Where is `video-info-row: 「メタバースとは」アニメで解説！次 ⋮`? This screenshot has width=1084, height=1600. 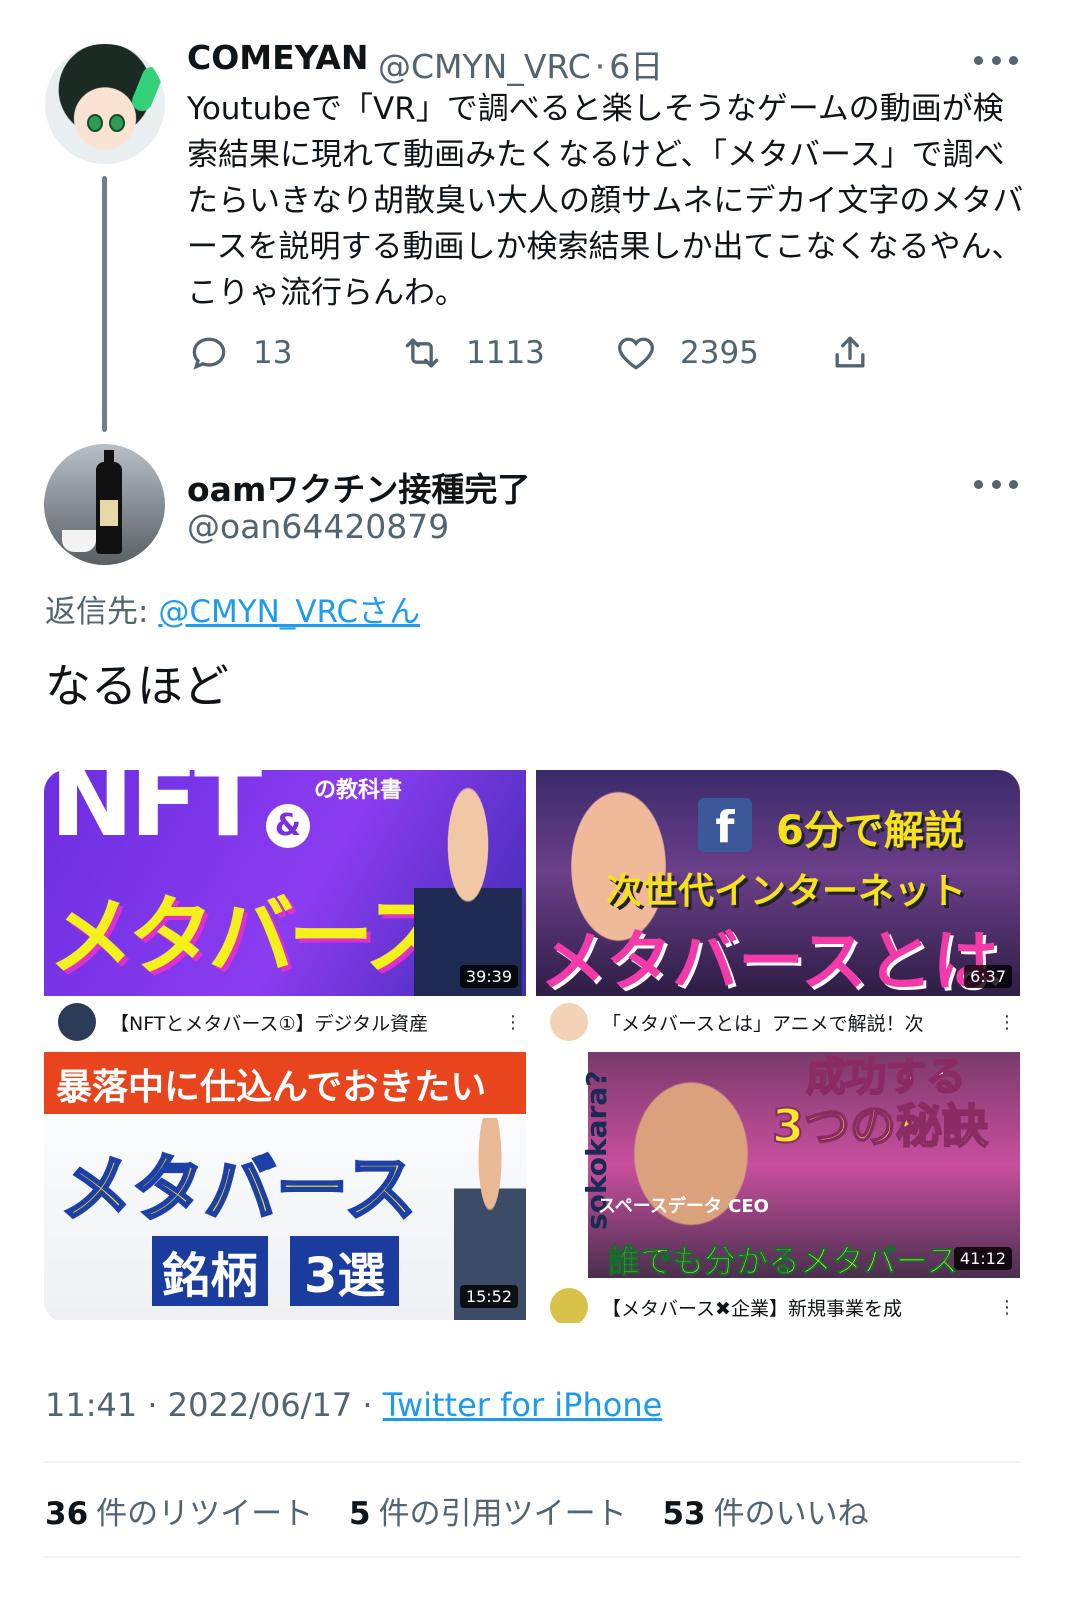 video-info-row: 「メタバースとは」アニメで解説！次 ⋮ is located at coordinates (778, 1022).